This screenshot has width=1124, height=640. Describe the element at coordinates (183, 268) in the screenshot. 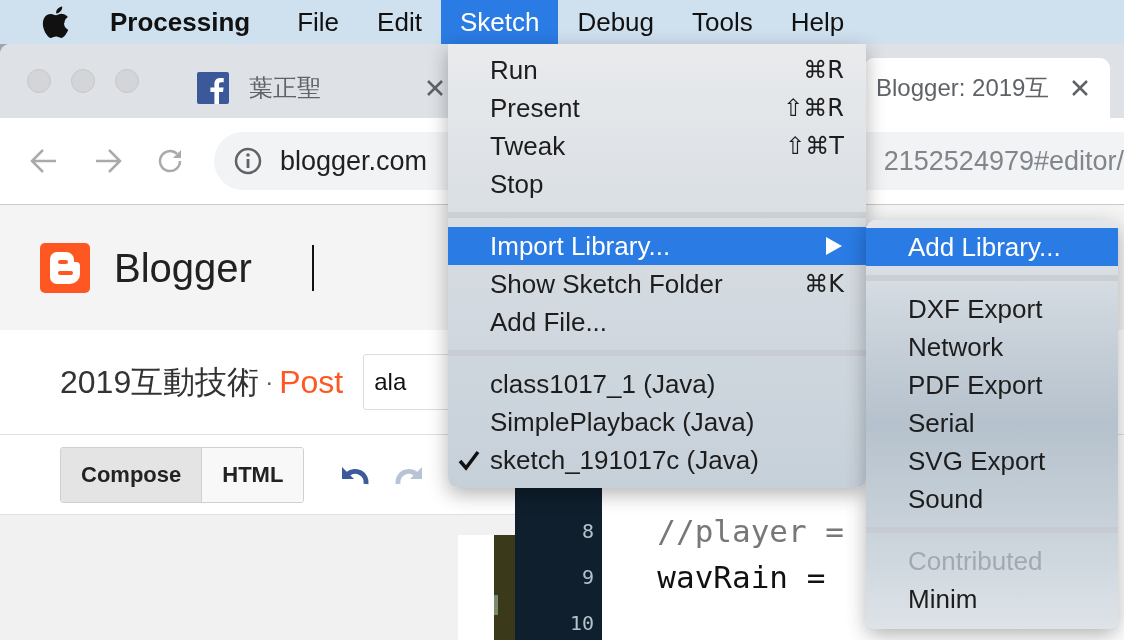

I see `blogger-wordmark: Blogger` at that location.